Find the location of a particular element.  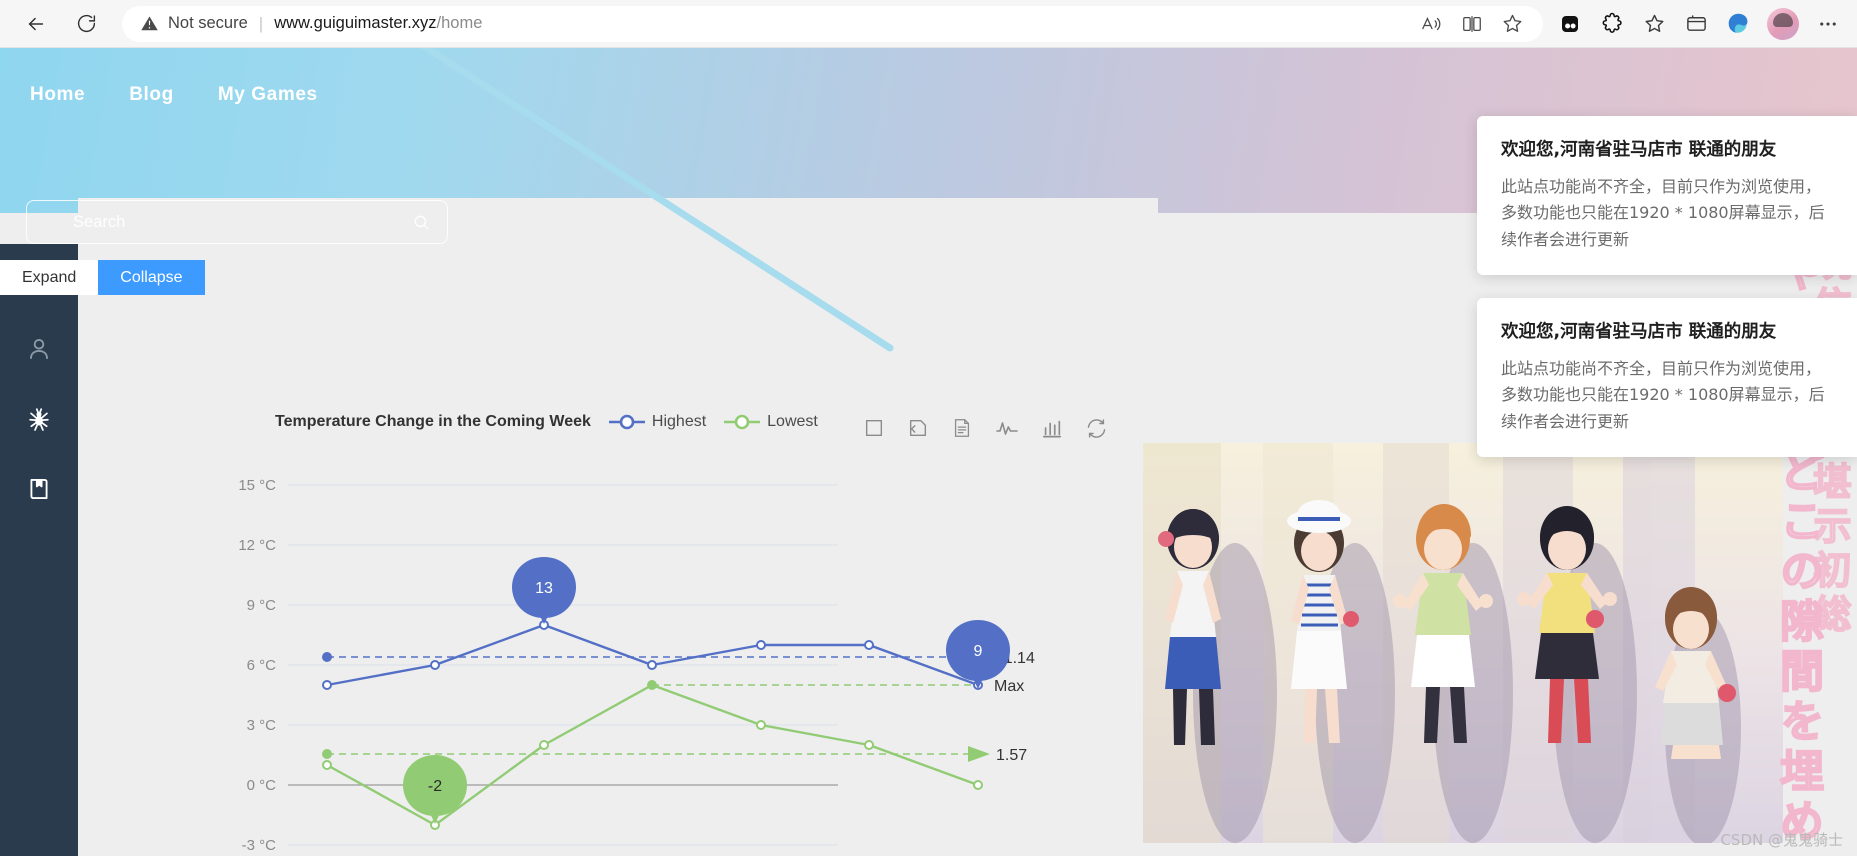

url-path: /home is located at coordinates (459, 23).